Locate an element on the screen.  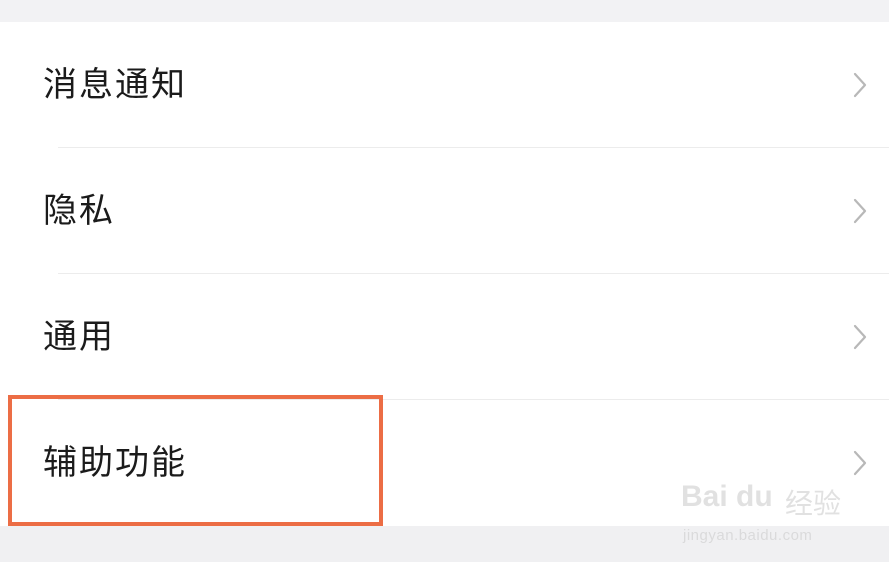
settings-item-label: 辅助功能 is located at coordinates (115, 463).